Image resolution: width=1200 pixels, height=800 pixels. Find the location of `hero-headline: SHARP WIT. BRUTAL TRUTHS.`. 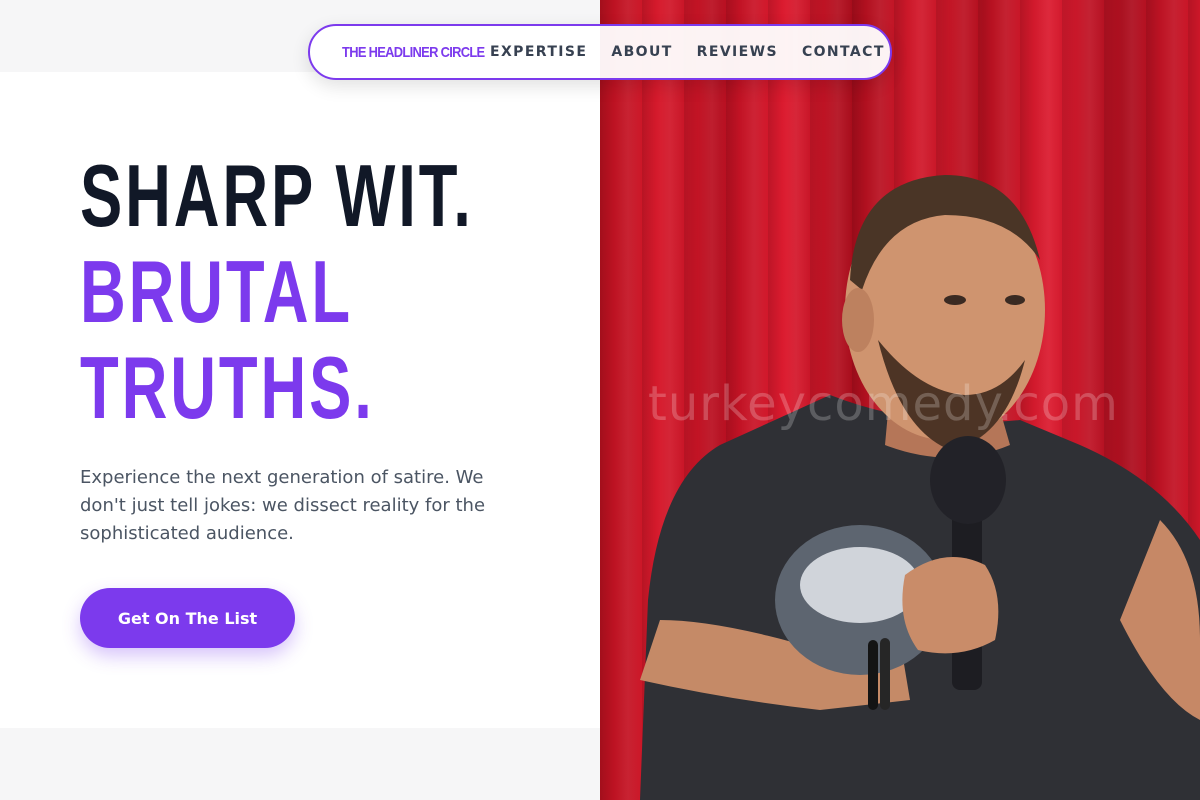

hero-headline: SHARP WIT. BRUTAL TRUTHS. is located at coordinates (277, 292).